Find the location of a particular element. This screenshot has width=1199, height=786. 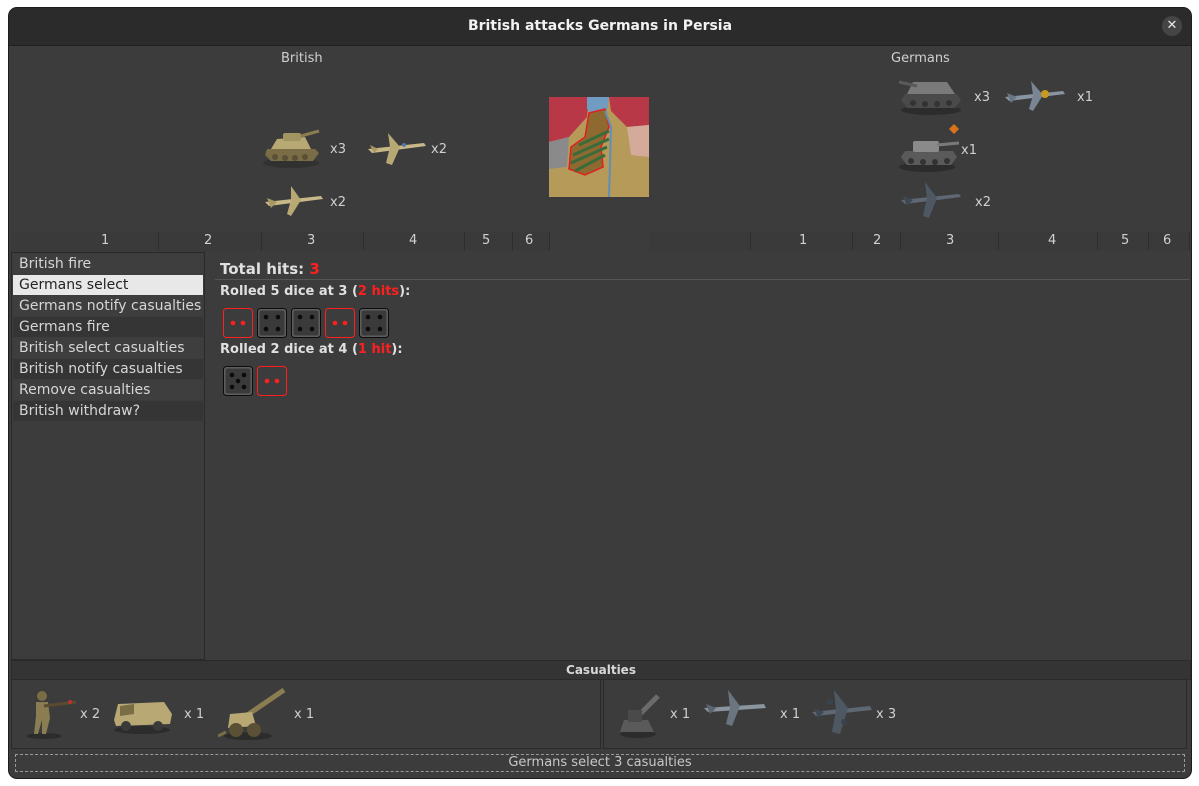

armored-car-icon is located at coordinates (143, 718).